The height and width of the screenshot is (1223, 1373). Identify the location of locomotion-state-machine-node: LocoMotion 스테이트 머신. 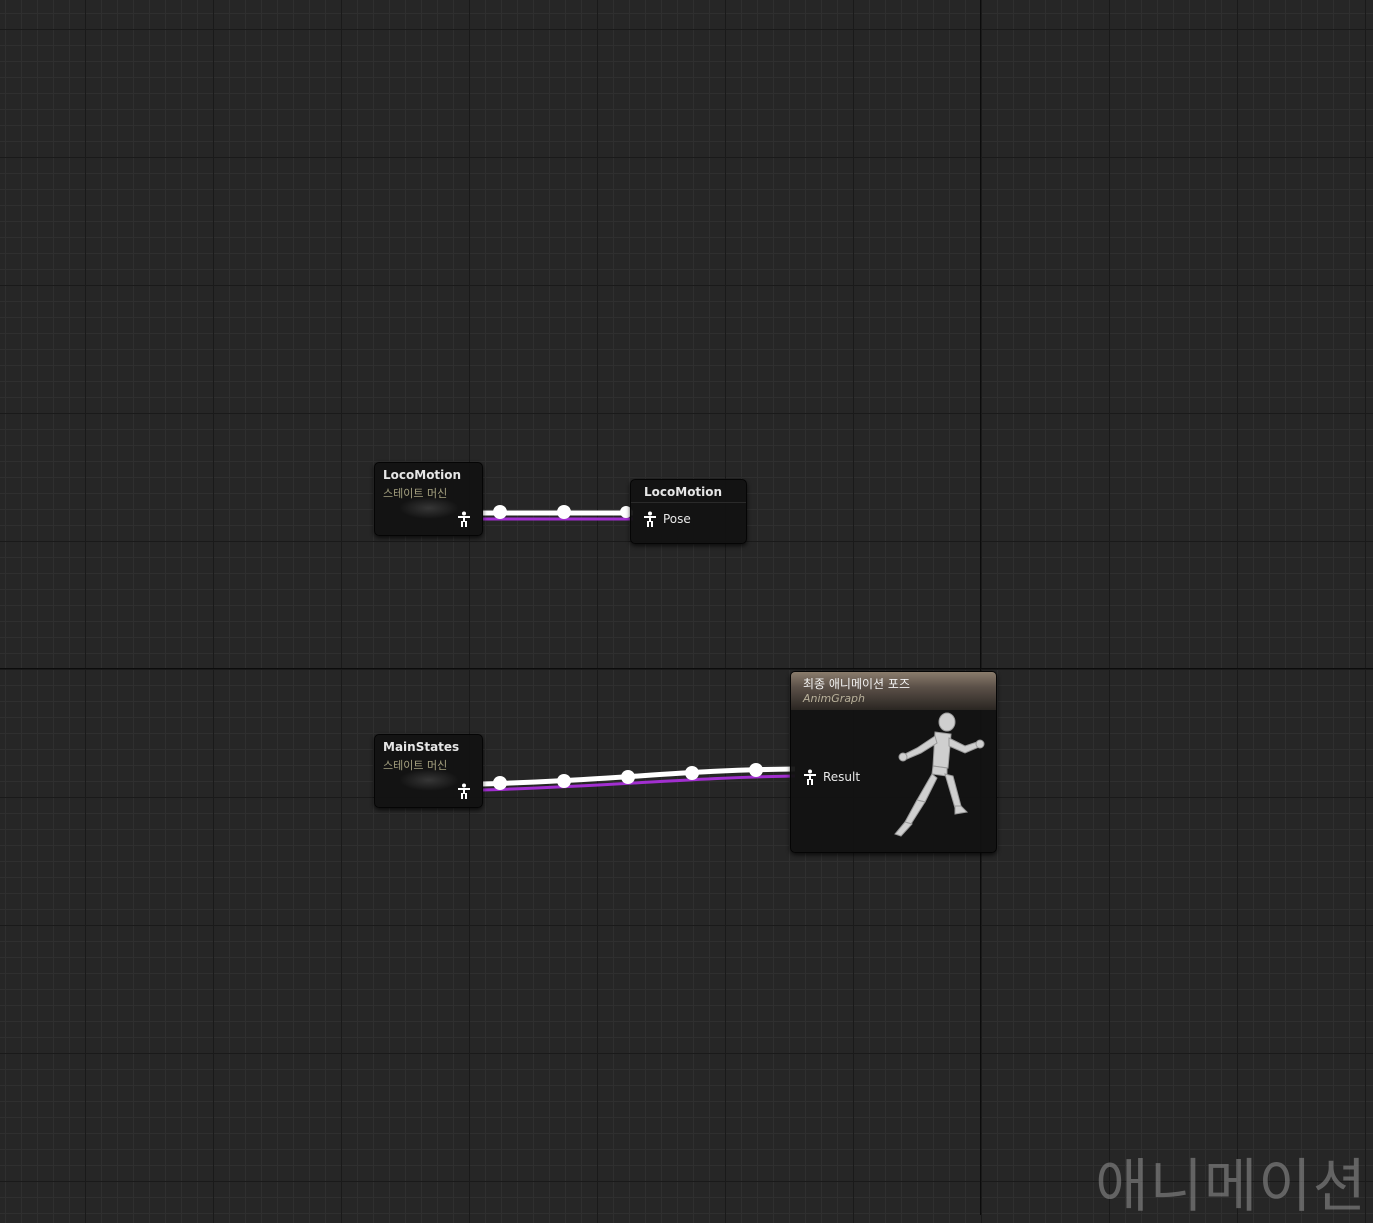
(428, 499).